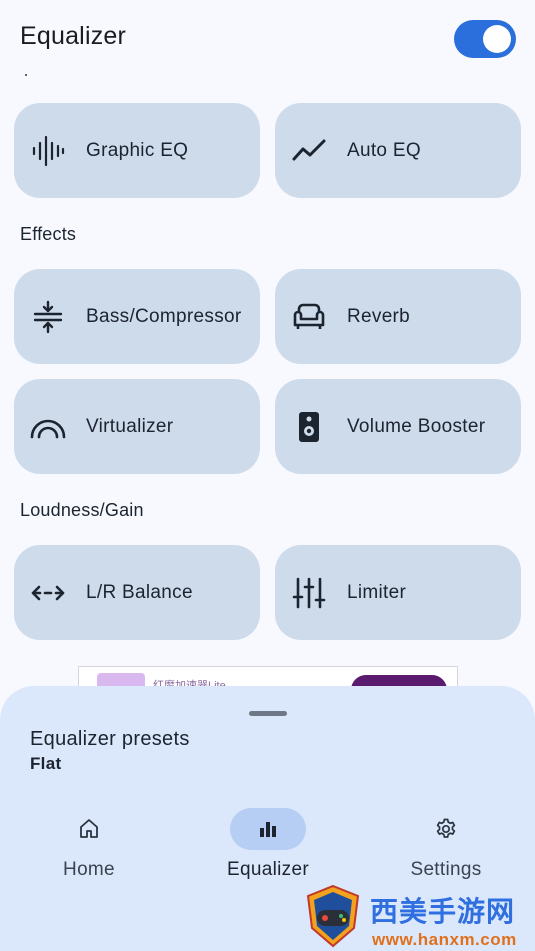 Image resolution: width=535 pixels, height=951 pixels. What do you see at coordinates (497, 39) in the screenshot?
I see `toggle-knob` at bounding box center [497, 39].